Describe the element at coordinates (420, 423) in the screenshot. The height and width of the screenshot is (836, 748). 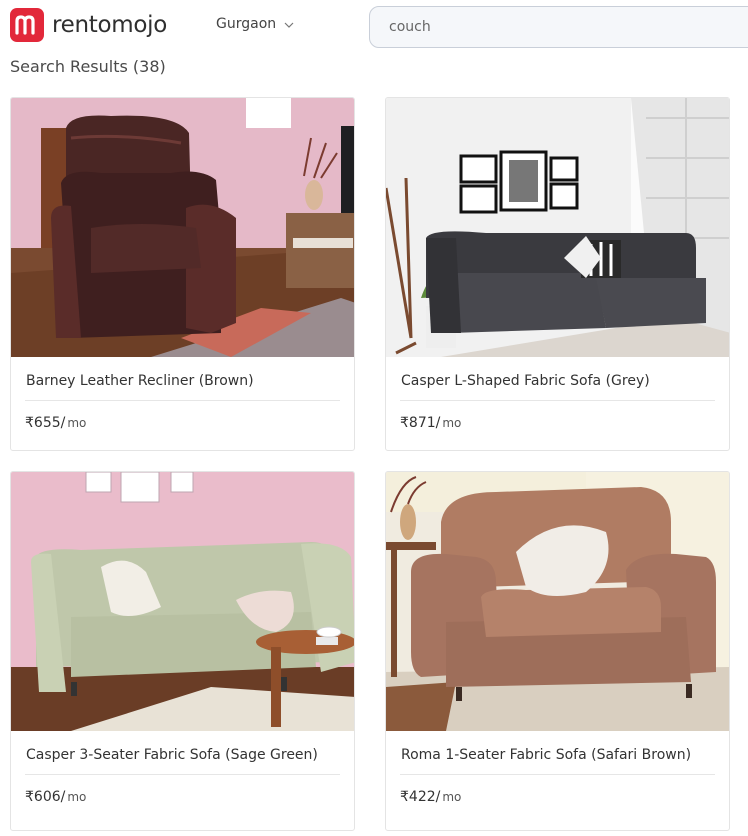
I see `price-amount: ₹871/` at that location.